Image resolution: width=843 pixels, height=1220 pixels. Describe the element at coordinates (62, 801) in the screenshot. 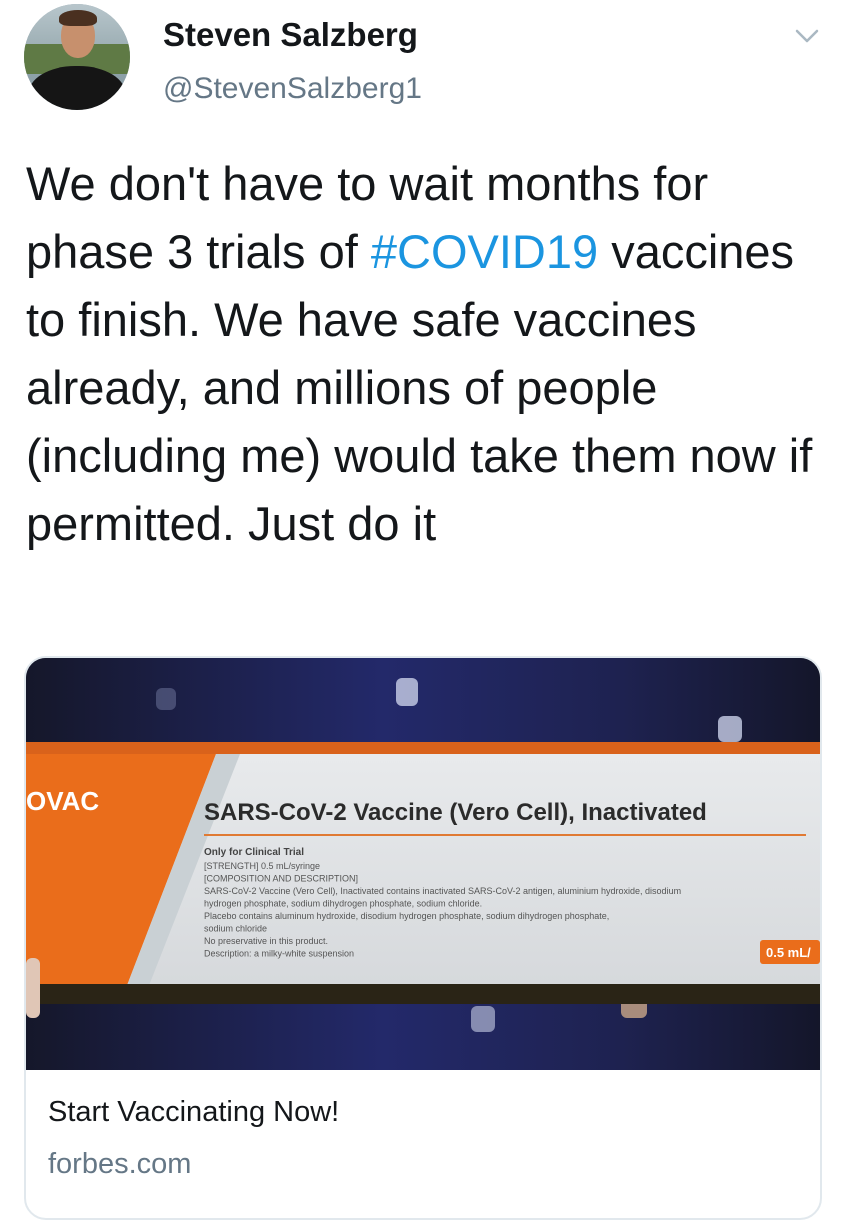

I see `box-brand: OVAC` at that location.